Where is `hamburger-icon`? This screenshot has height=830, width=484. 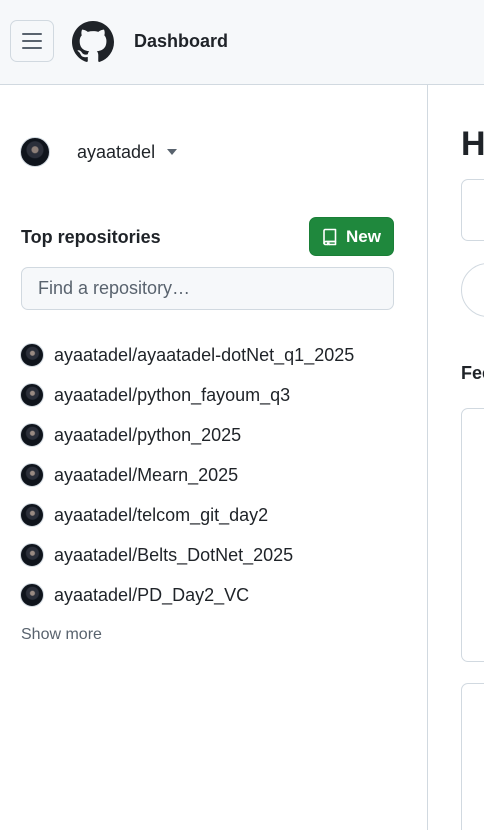
hamburger-icon is located at coordinates (32, 41).